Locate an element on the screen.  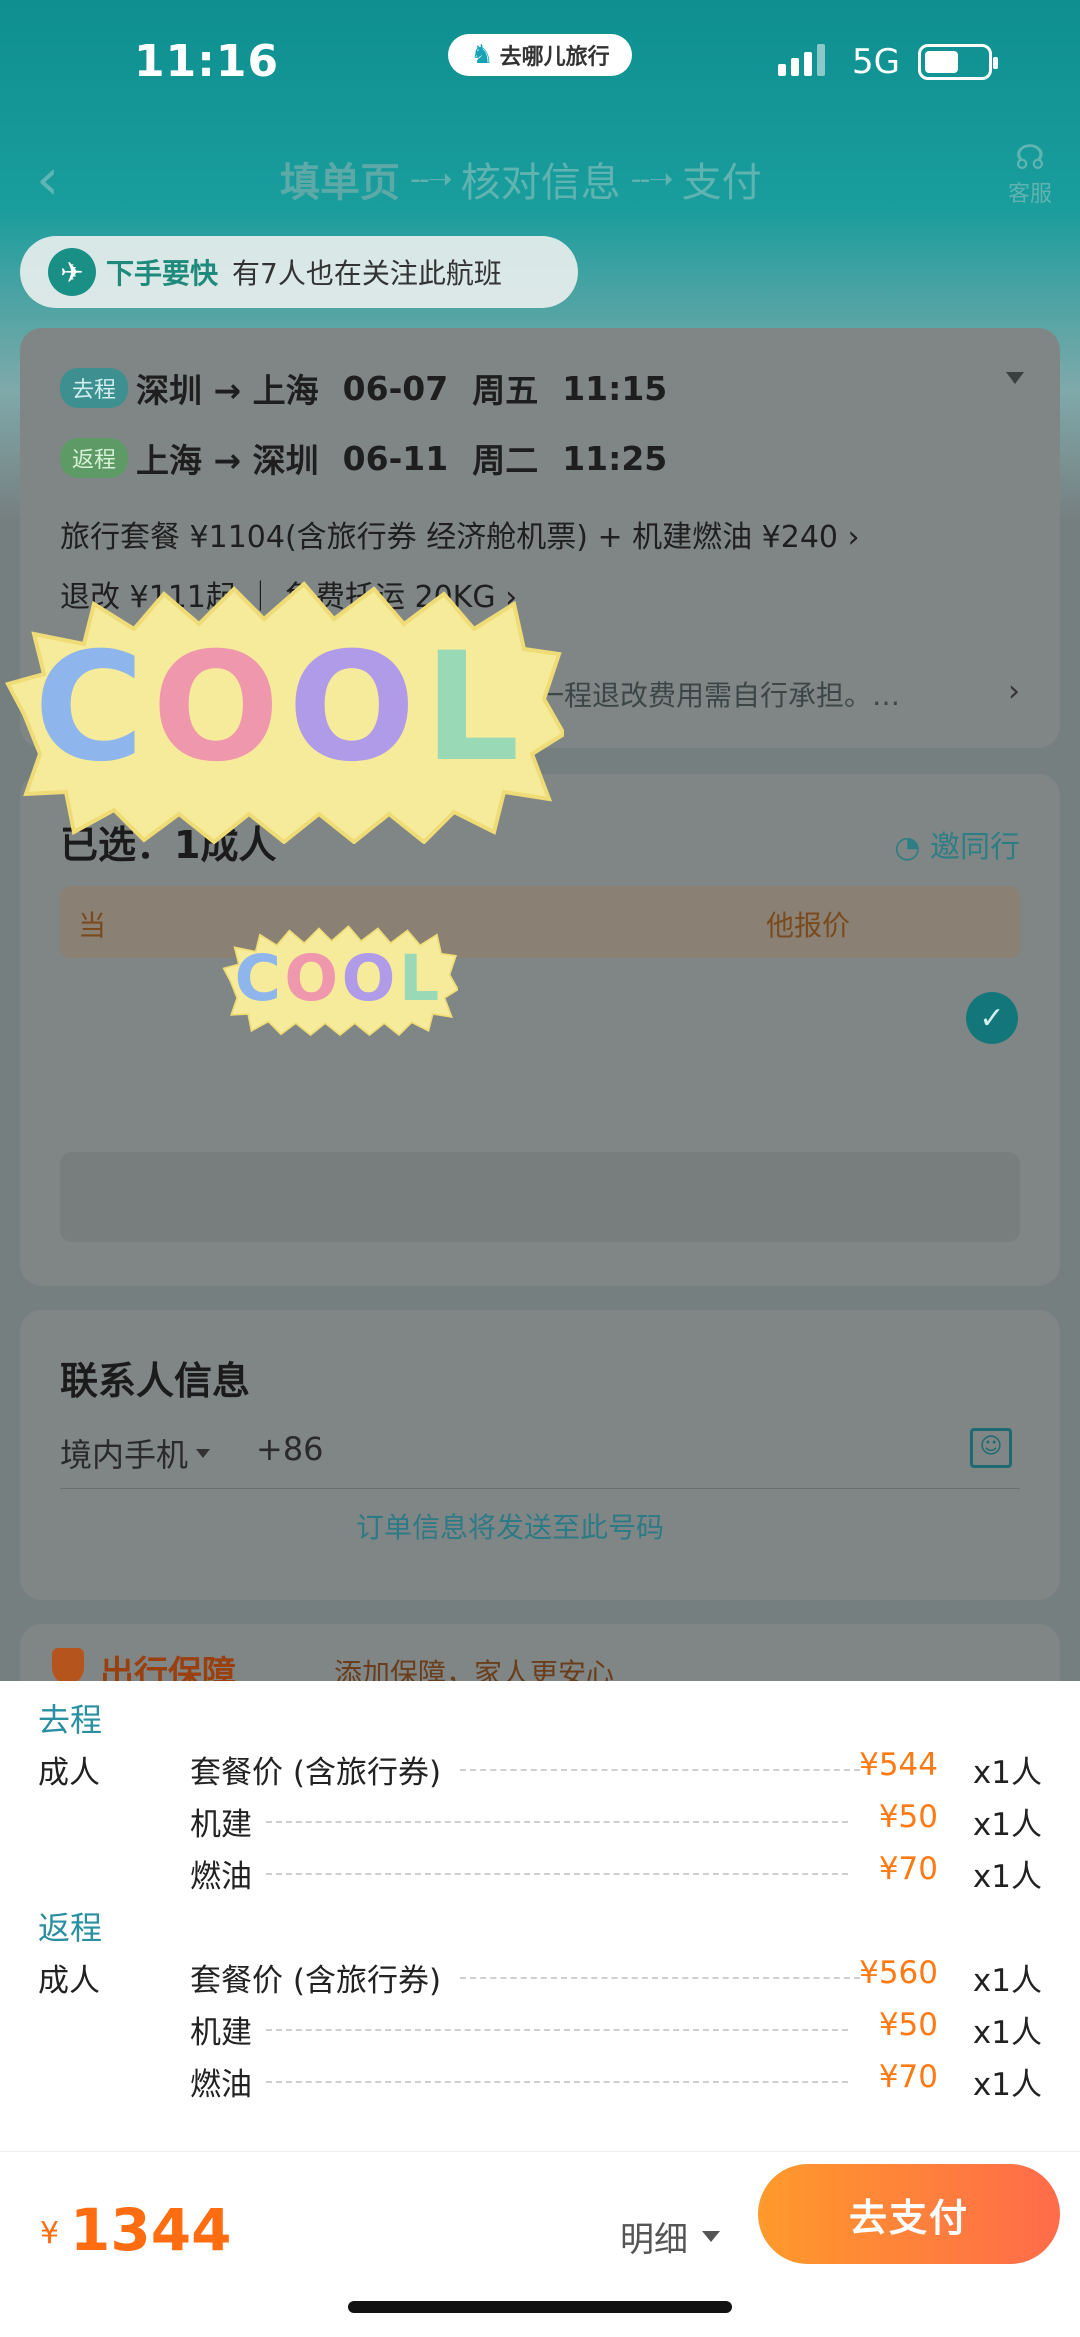
price-amount: ¥560 is located at coordinates (898, 1973).